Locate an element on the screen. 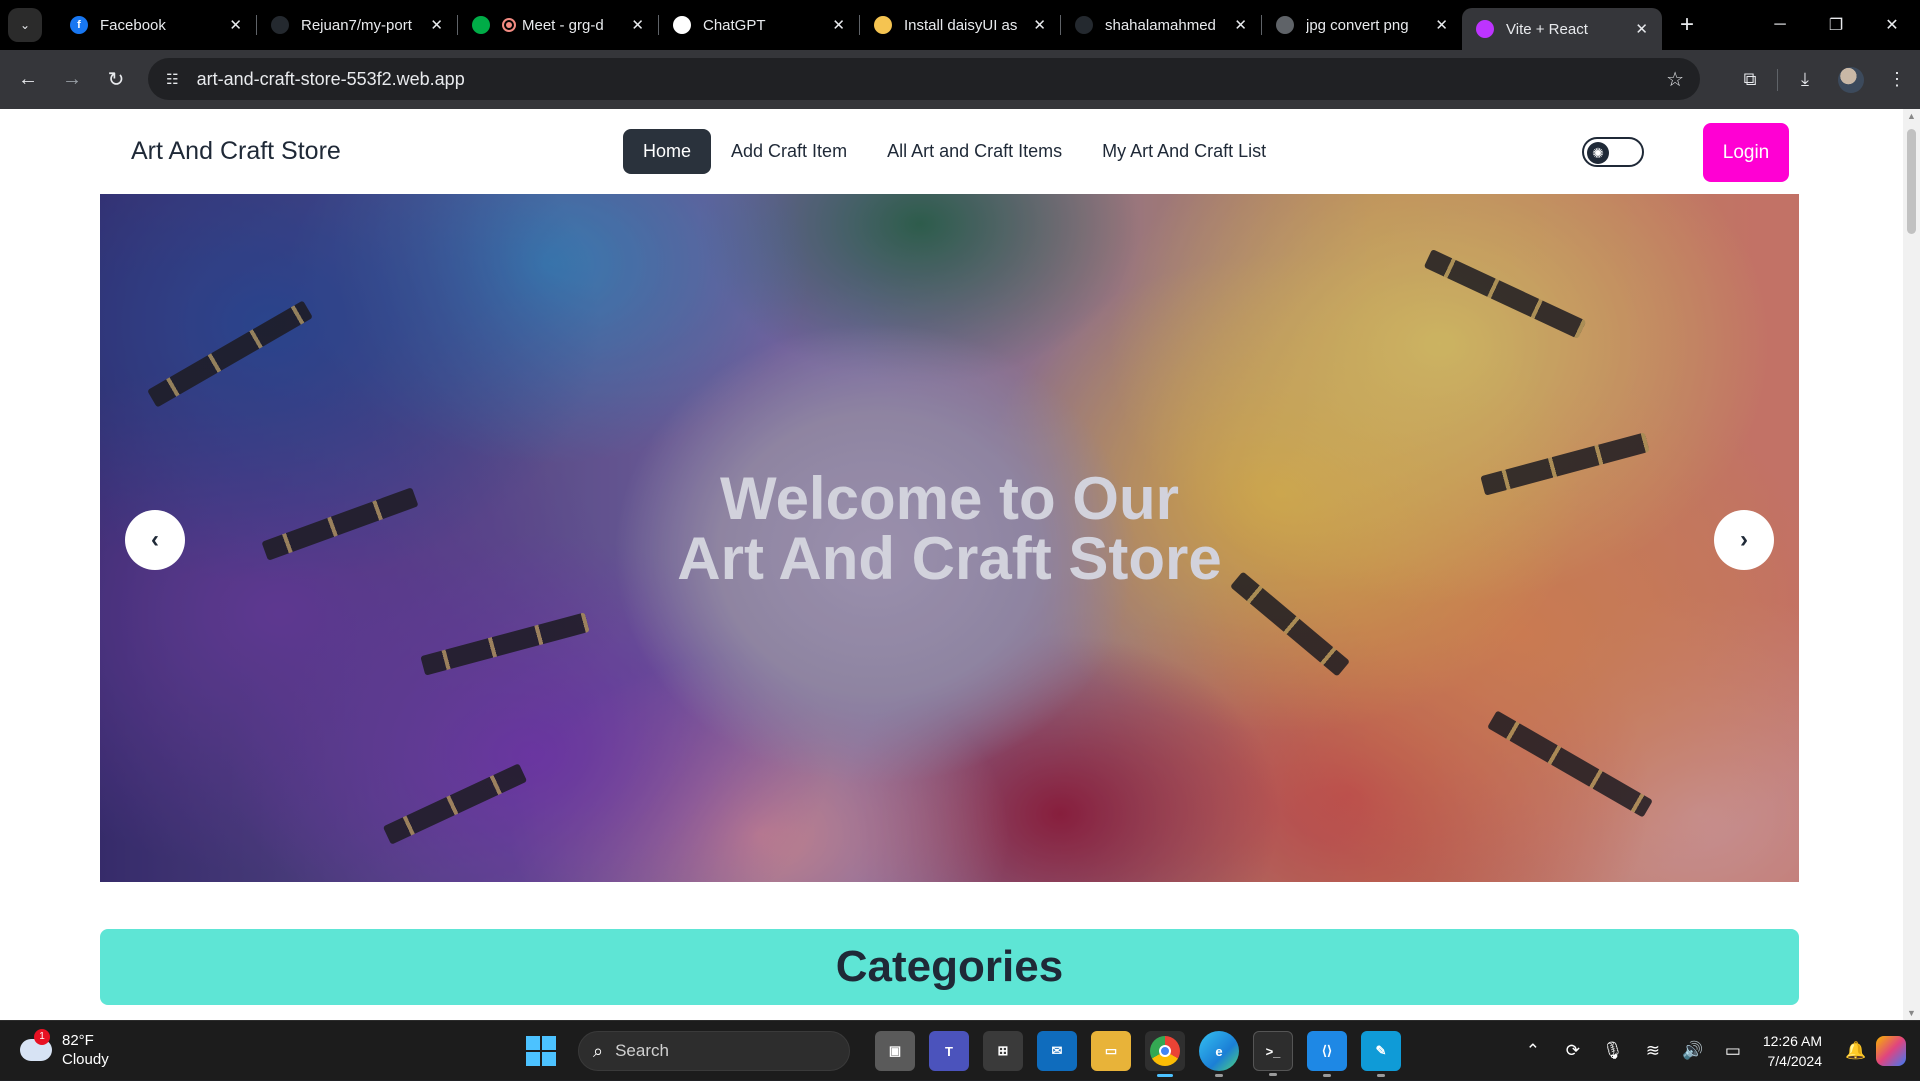  weather-text: 82°F Cloudy is located at coordinates (85, 1050).